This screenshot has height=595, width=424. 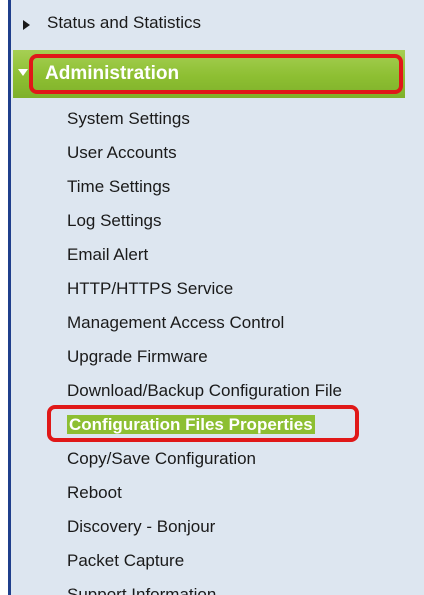 I want to click on submenu-item-log-settings: Log Settings, so click(x=204, y=225).